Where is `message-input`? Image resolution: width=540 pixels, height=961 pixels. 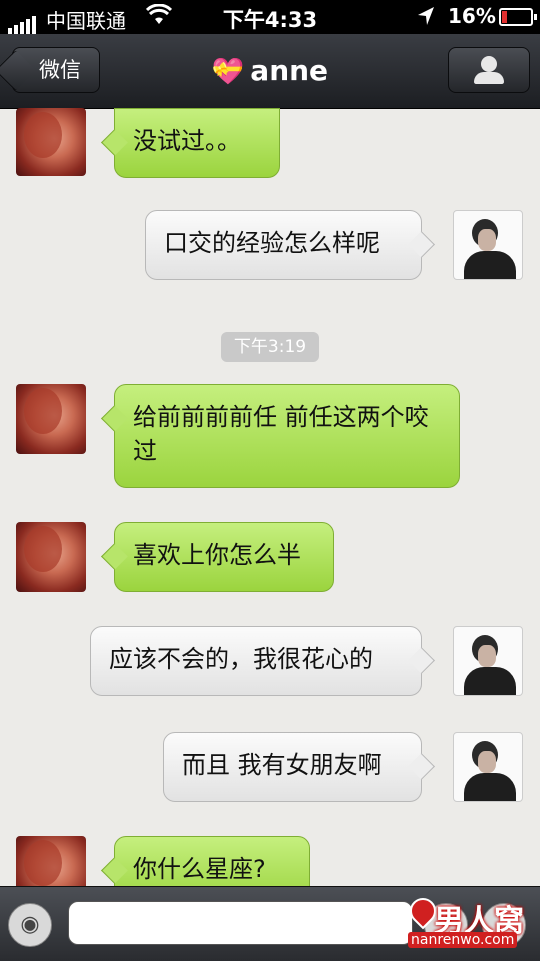
message-input is located at coordinates (240, 923).